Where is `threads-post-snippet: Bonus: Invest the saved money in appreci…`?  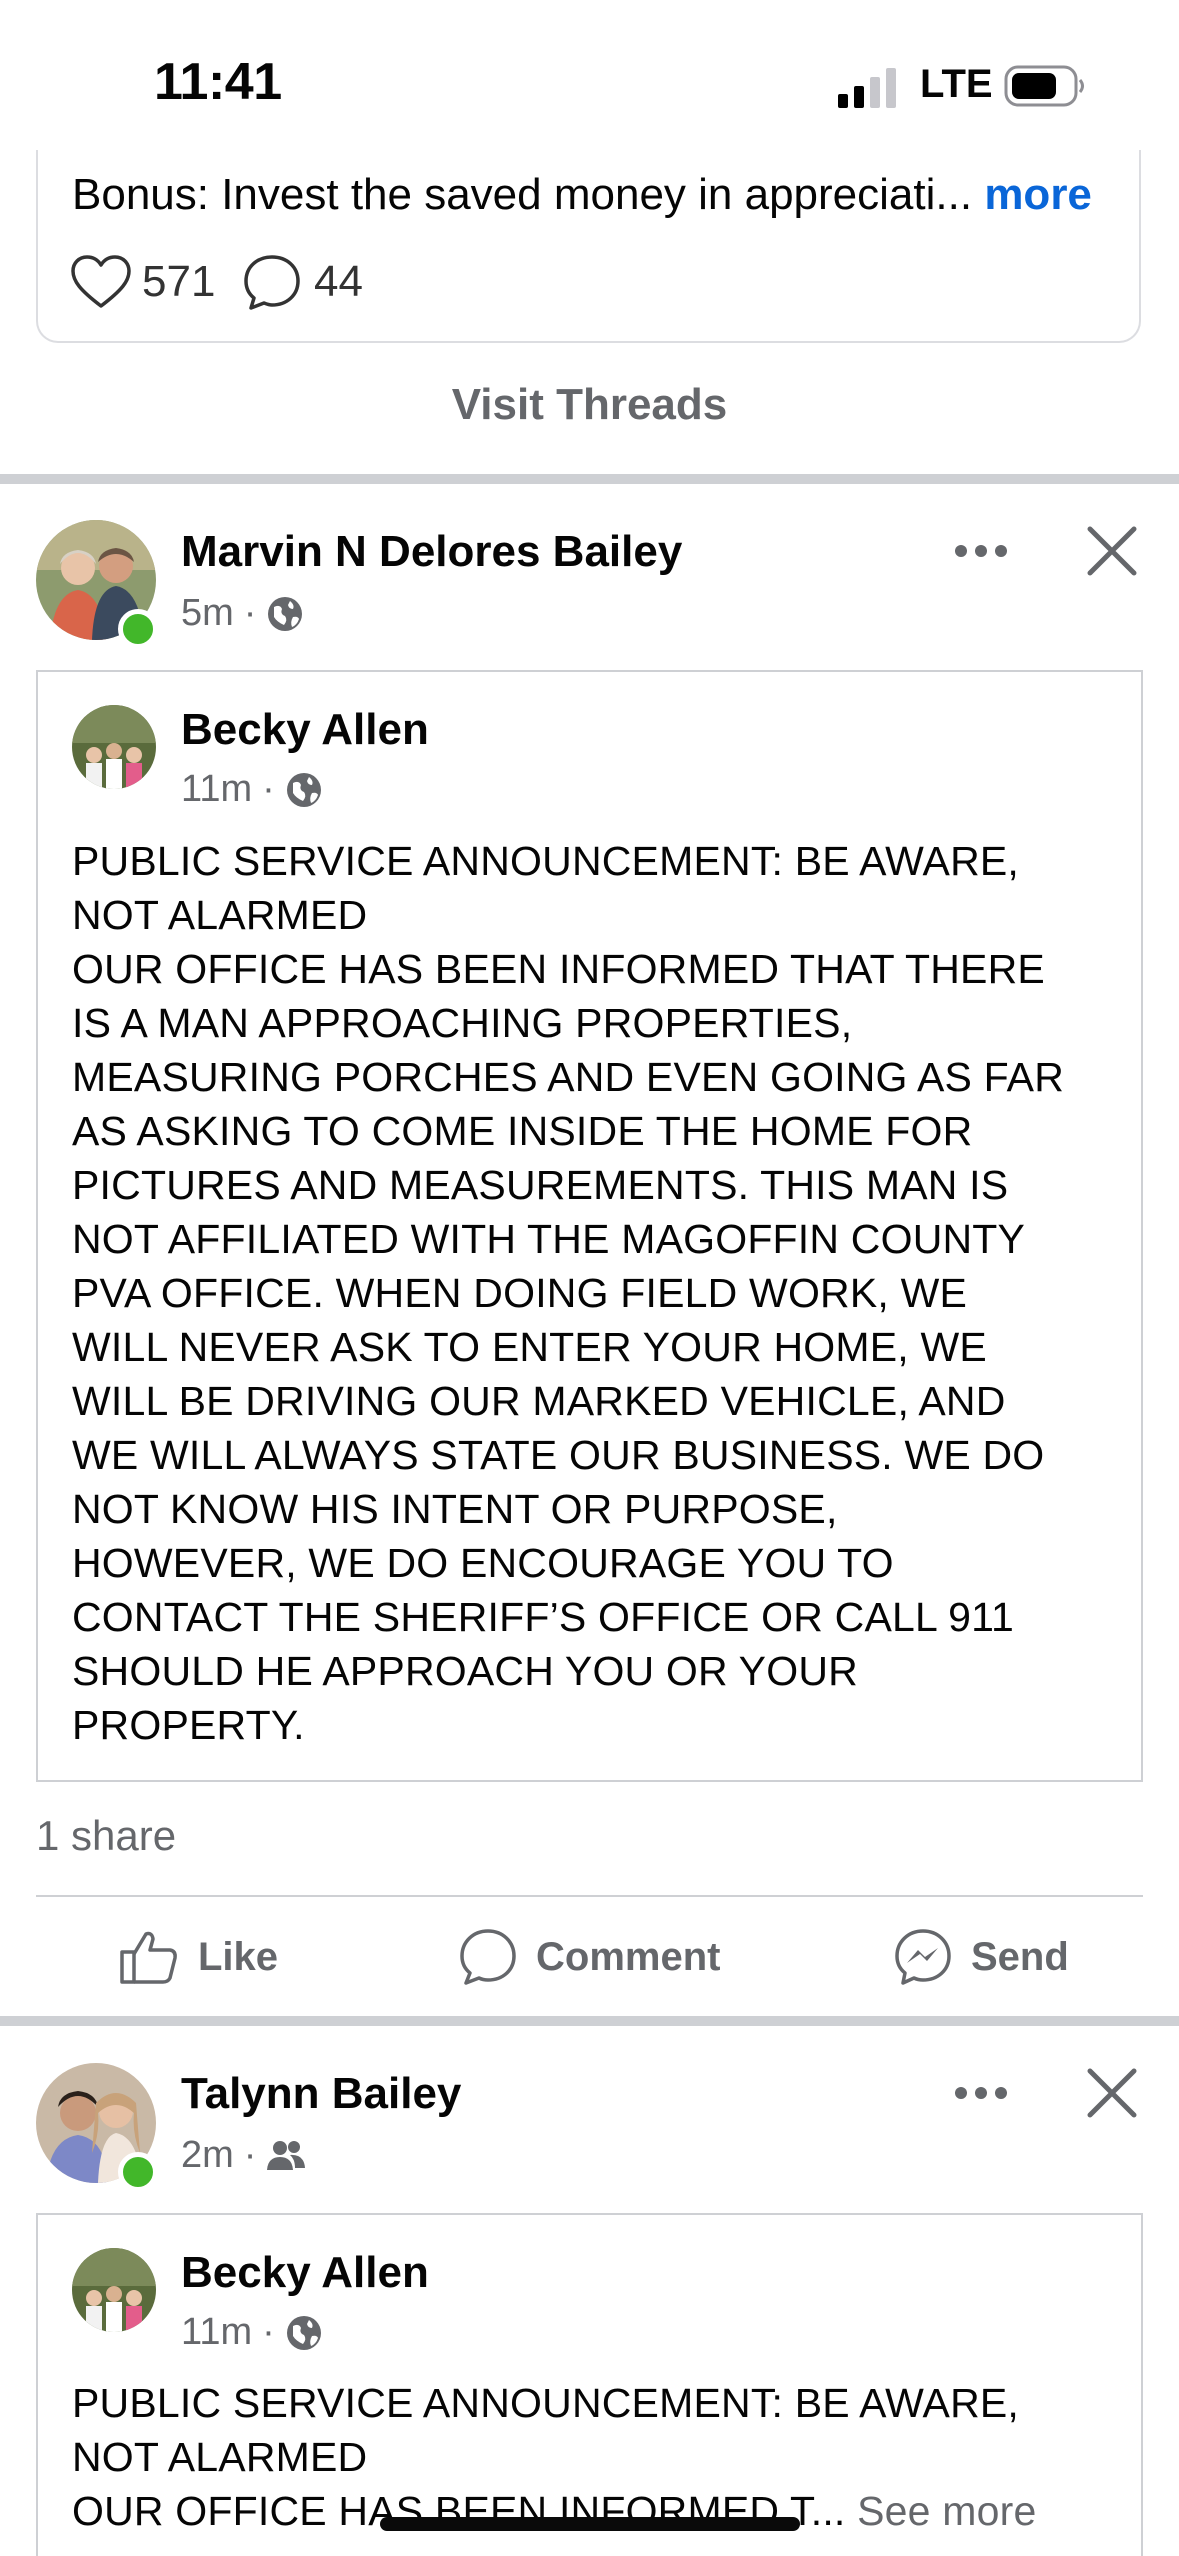 threads-post-snippet: Bonus: Invest the saved money in appreci… is located at coordinates (522, 194).